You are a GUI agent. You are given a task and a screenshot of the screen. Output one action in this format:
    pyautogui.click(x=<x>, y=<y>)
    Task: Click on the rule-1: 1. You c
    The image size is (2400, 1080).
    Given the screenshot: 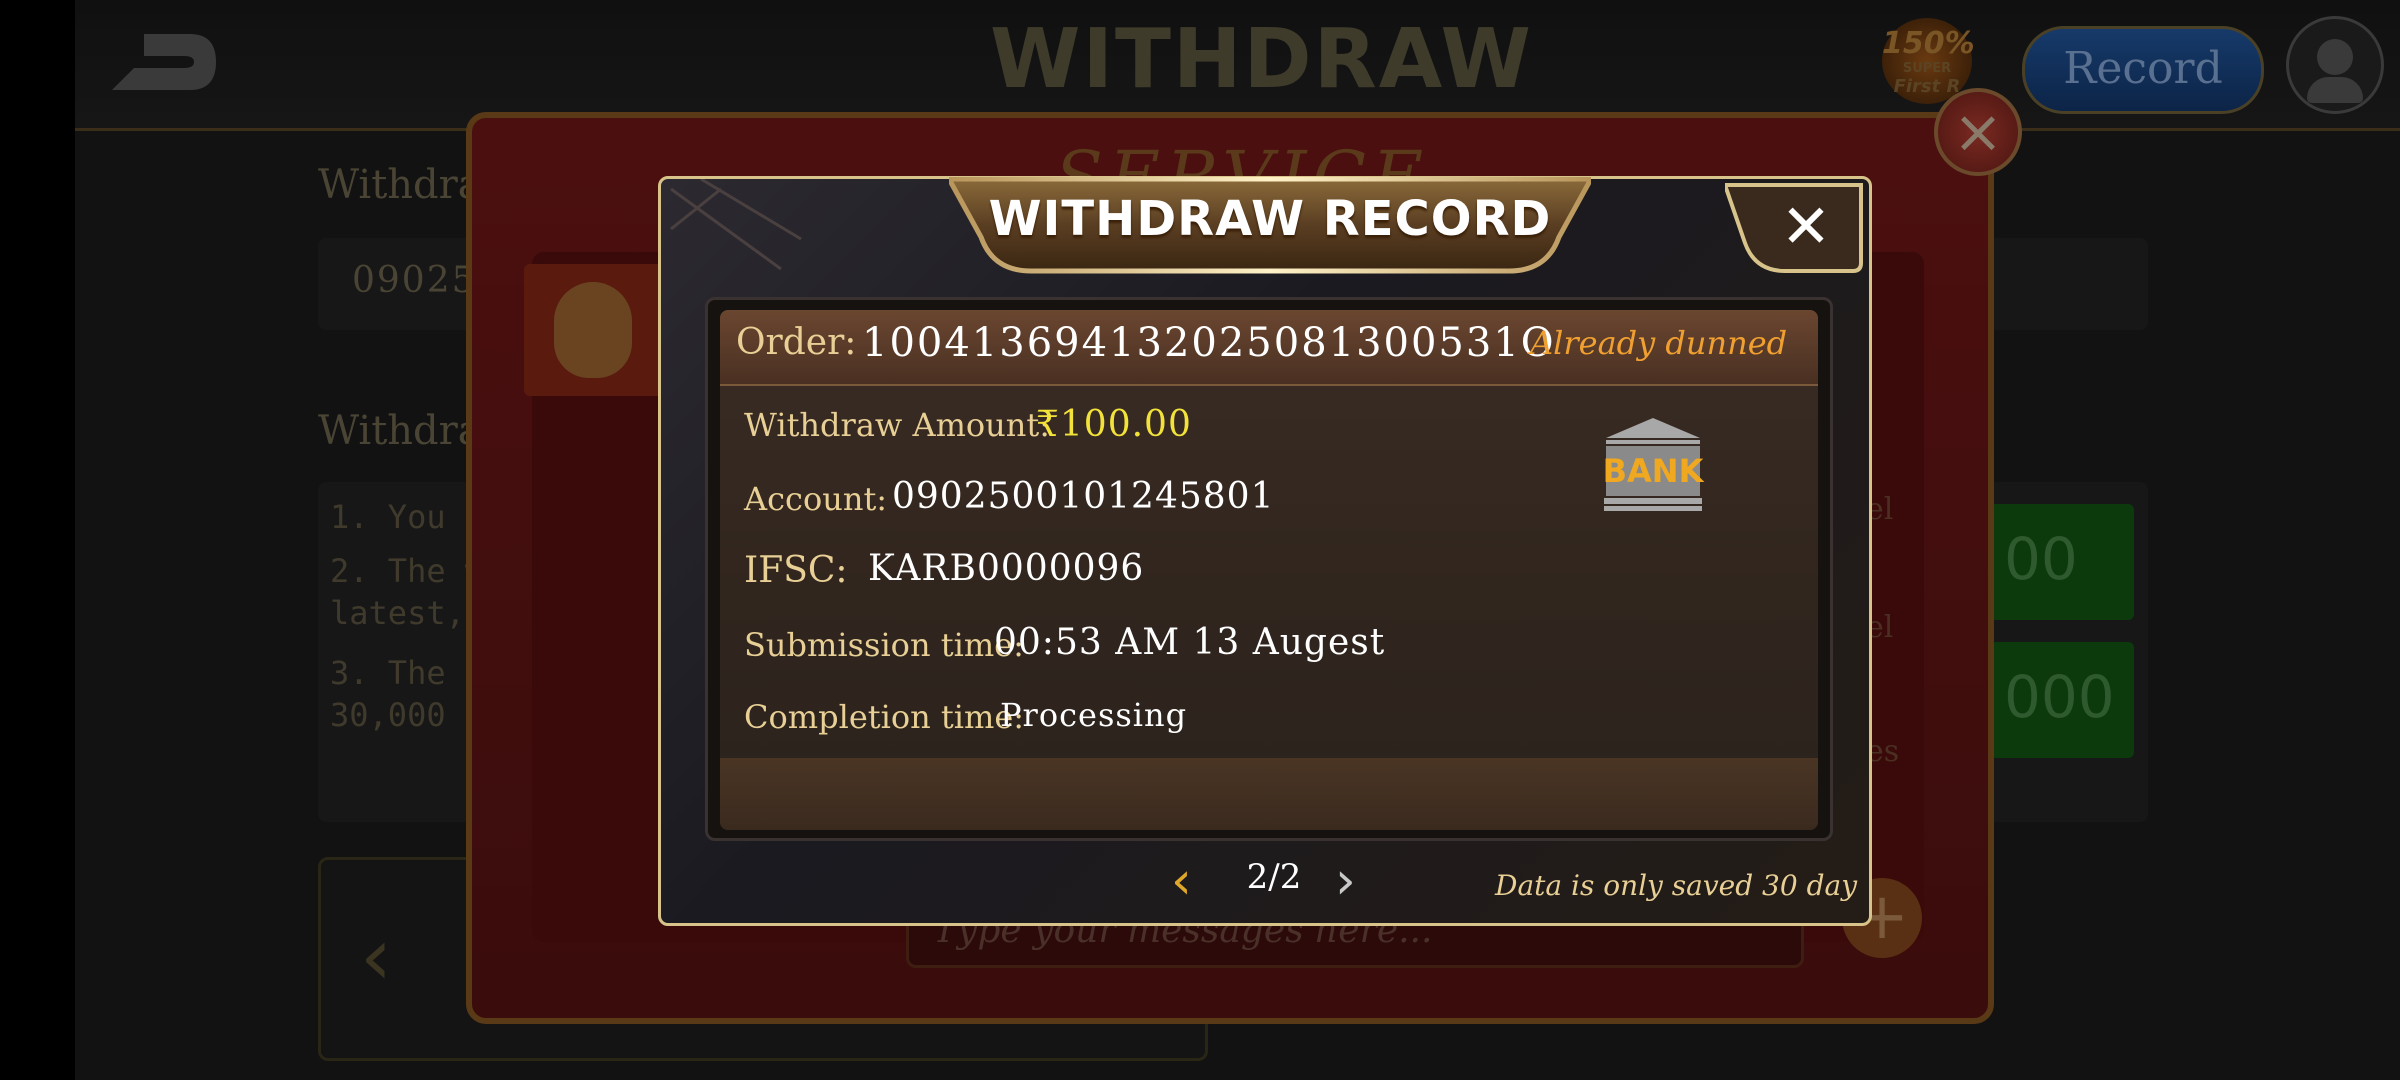 What is the action you would take?
    pyautogui.click(x=407, y=517)
    